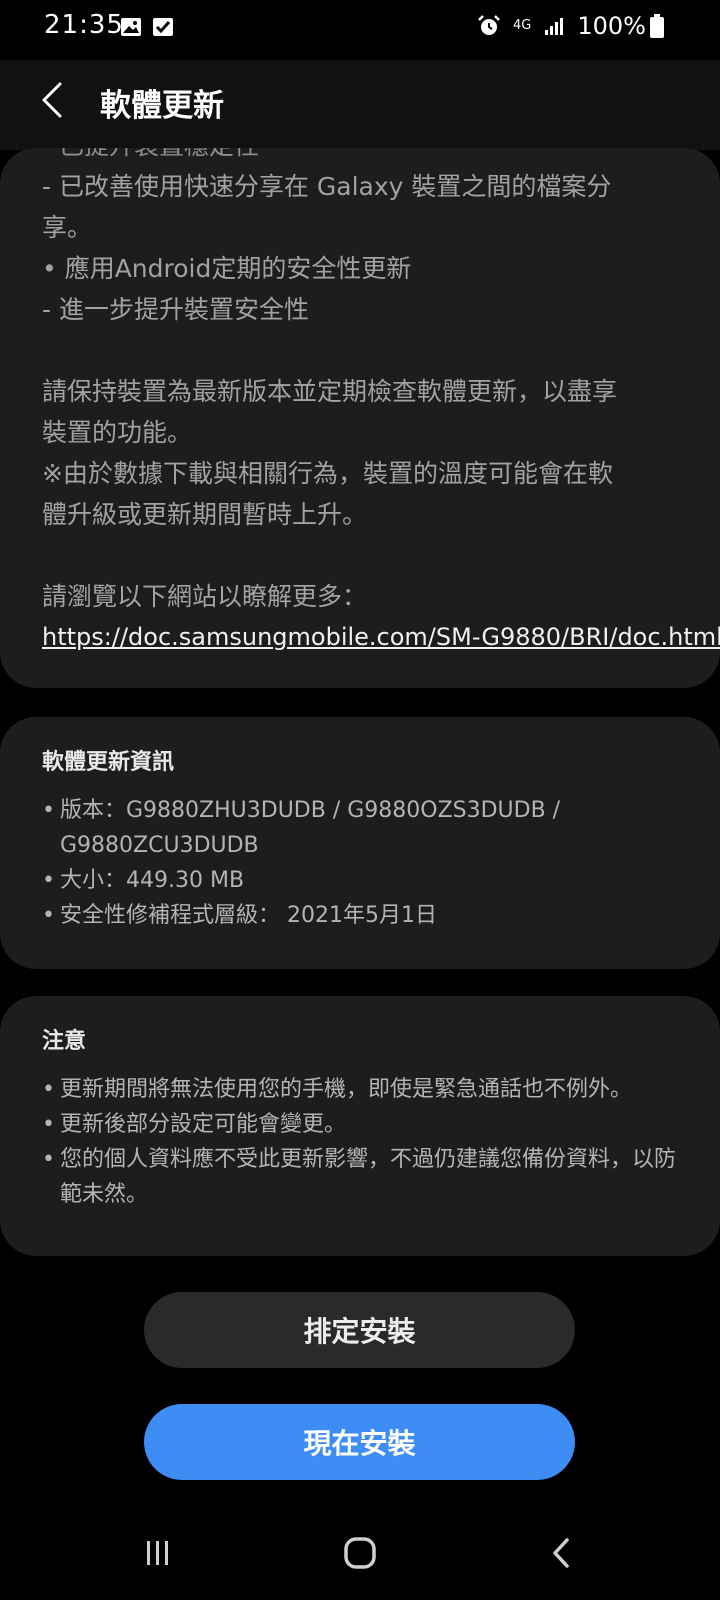  I want to click on notice-item: • 更新後部分設定可能會變更。, so click(194, 1124).